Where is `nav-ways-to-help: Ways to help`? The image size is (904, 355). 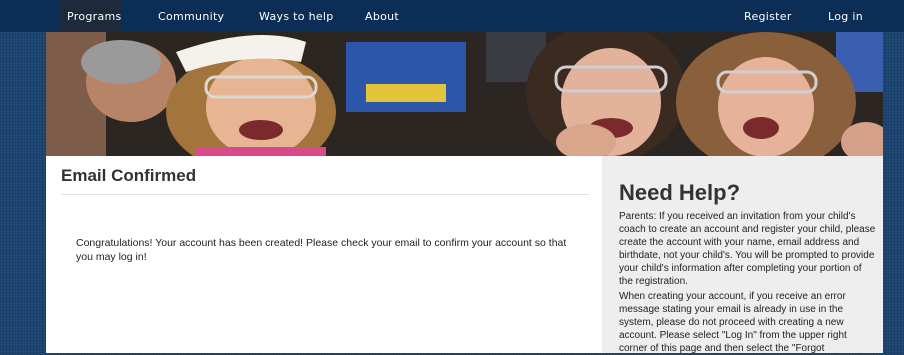 nav-ways-to-help: Ways to help is located at coordinates (296, 16).